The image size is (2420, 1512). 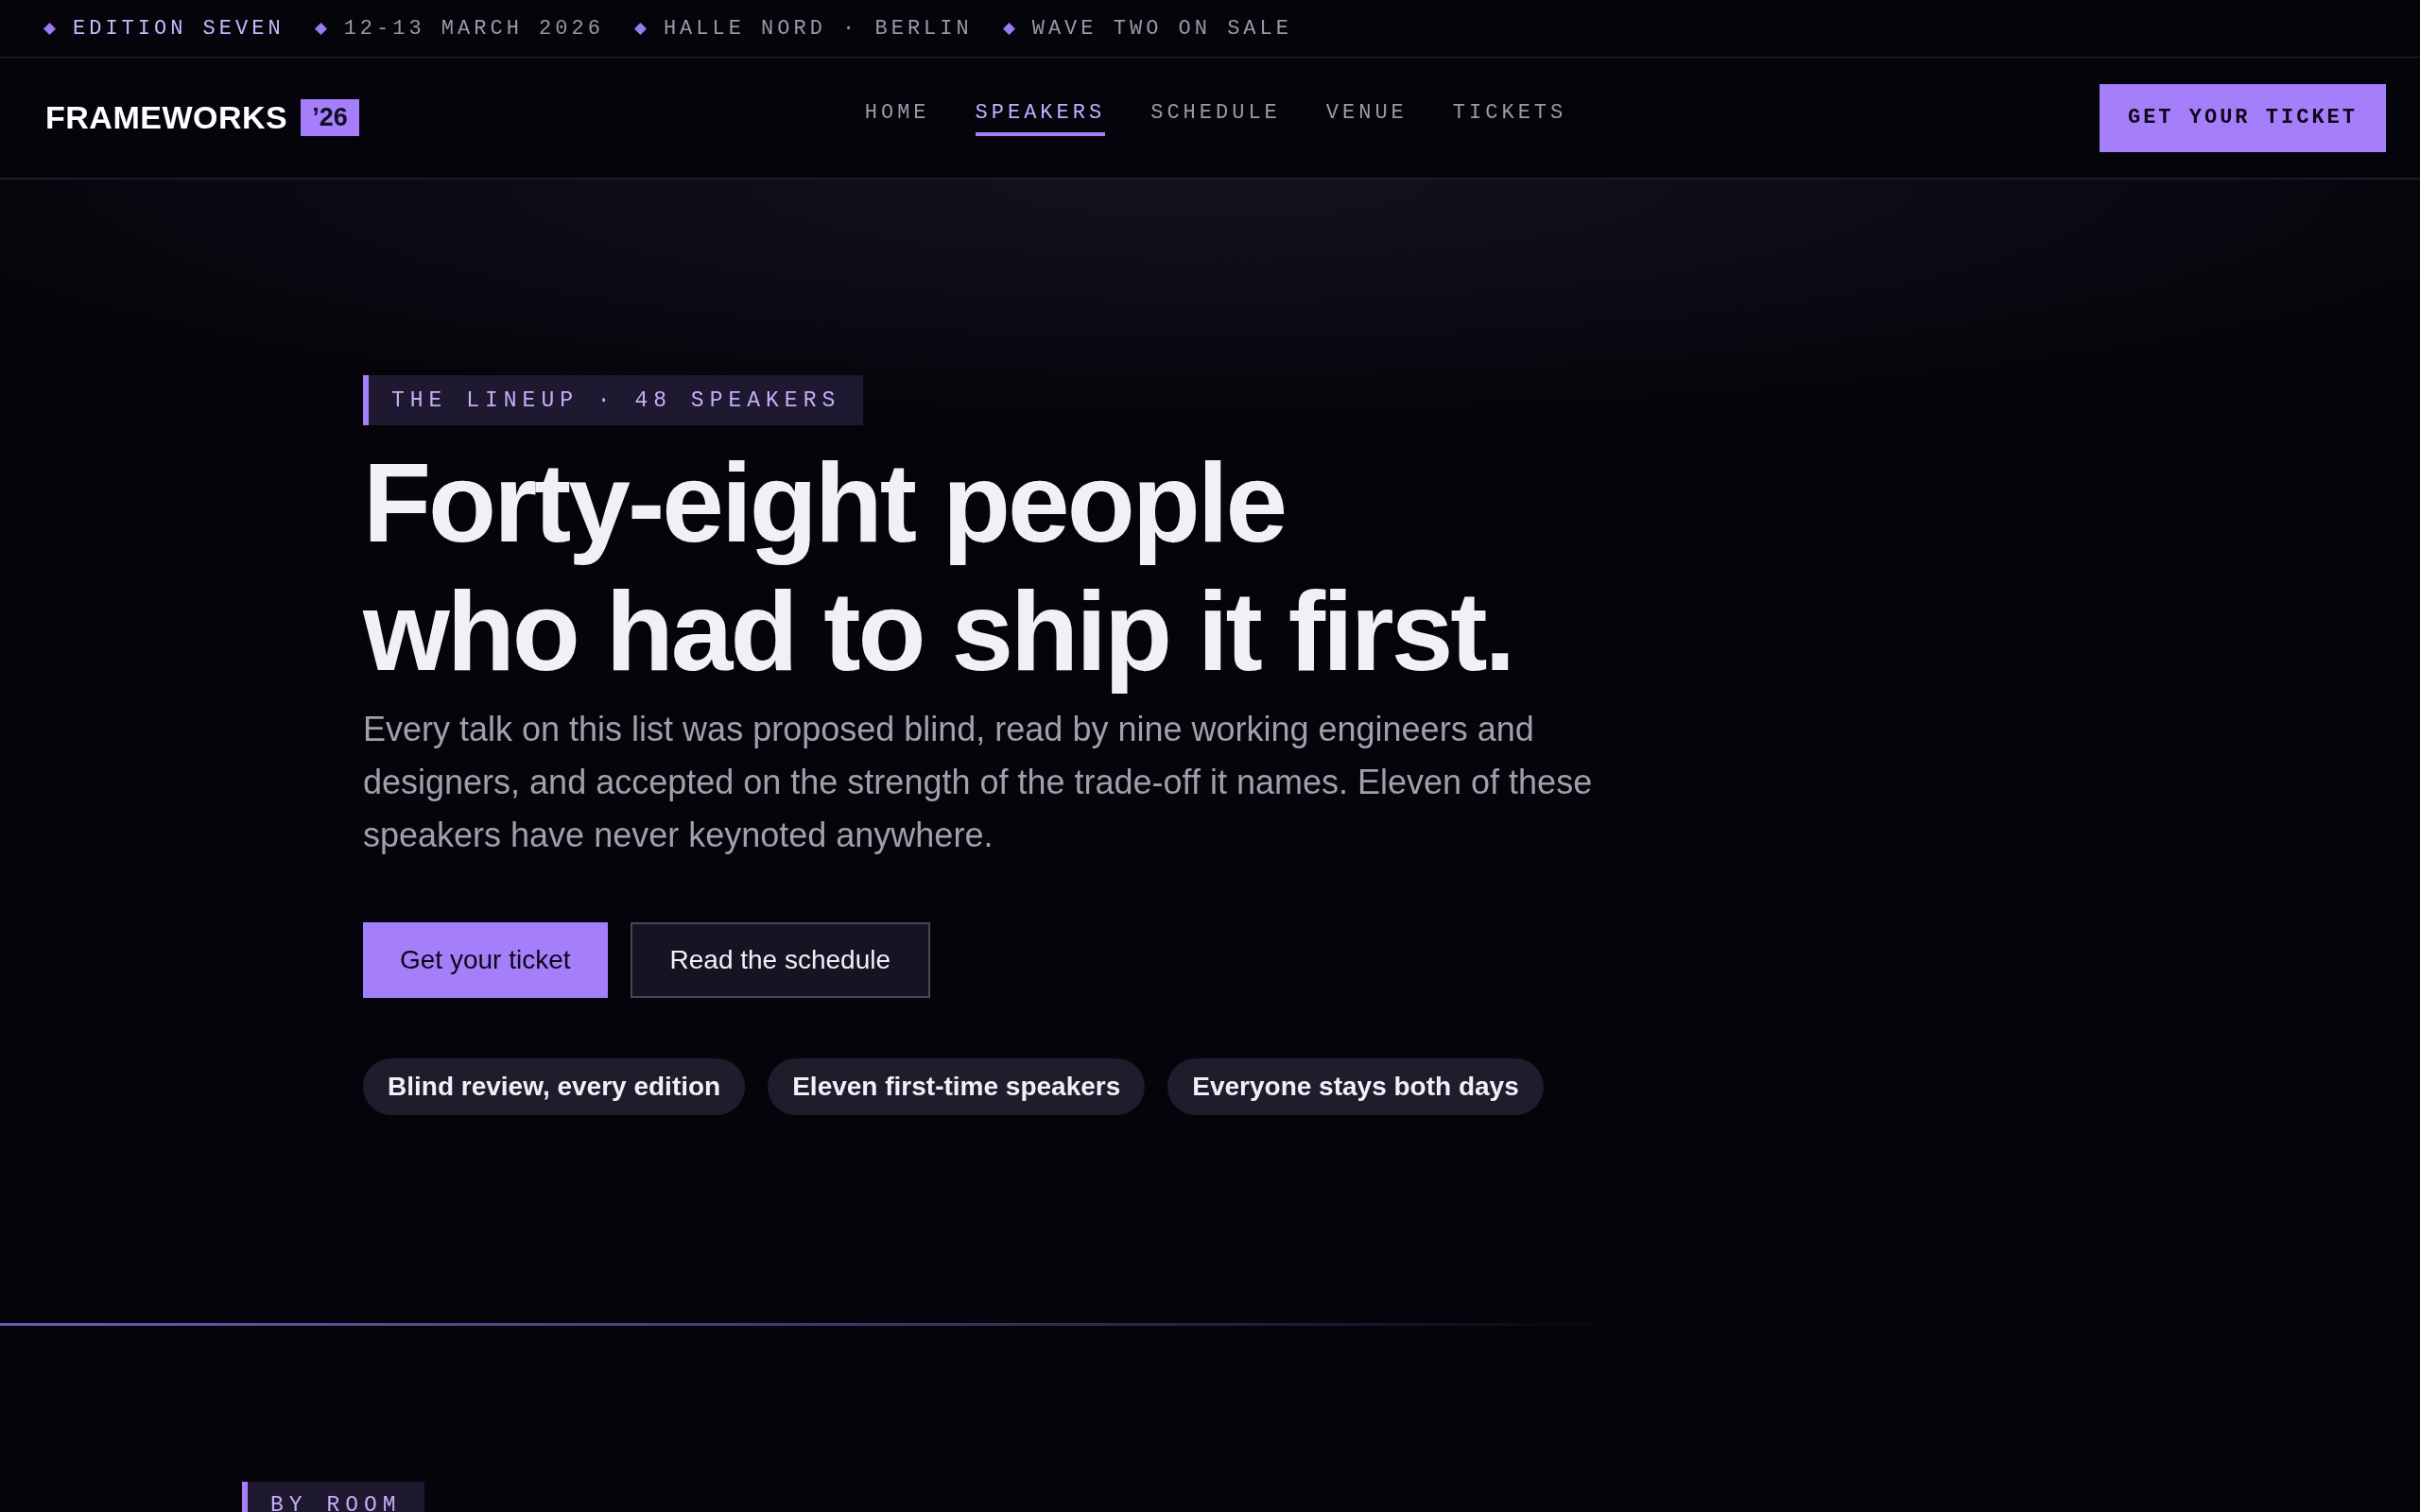 I want to click on nav-link: TICKETS, so click(x=1509, y=115).